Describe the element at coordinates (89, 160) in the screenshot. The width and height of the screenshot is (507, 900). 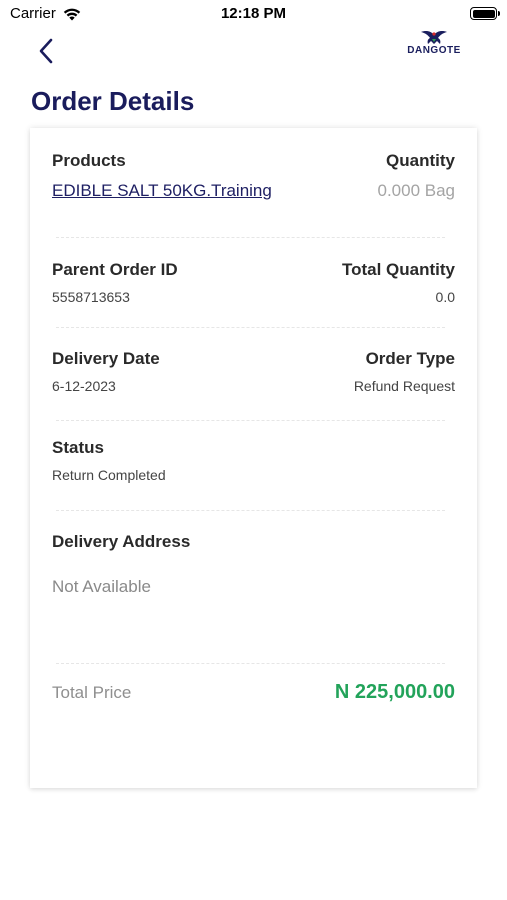
I see `products-label: Products` at that location.